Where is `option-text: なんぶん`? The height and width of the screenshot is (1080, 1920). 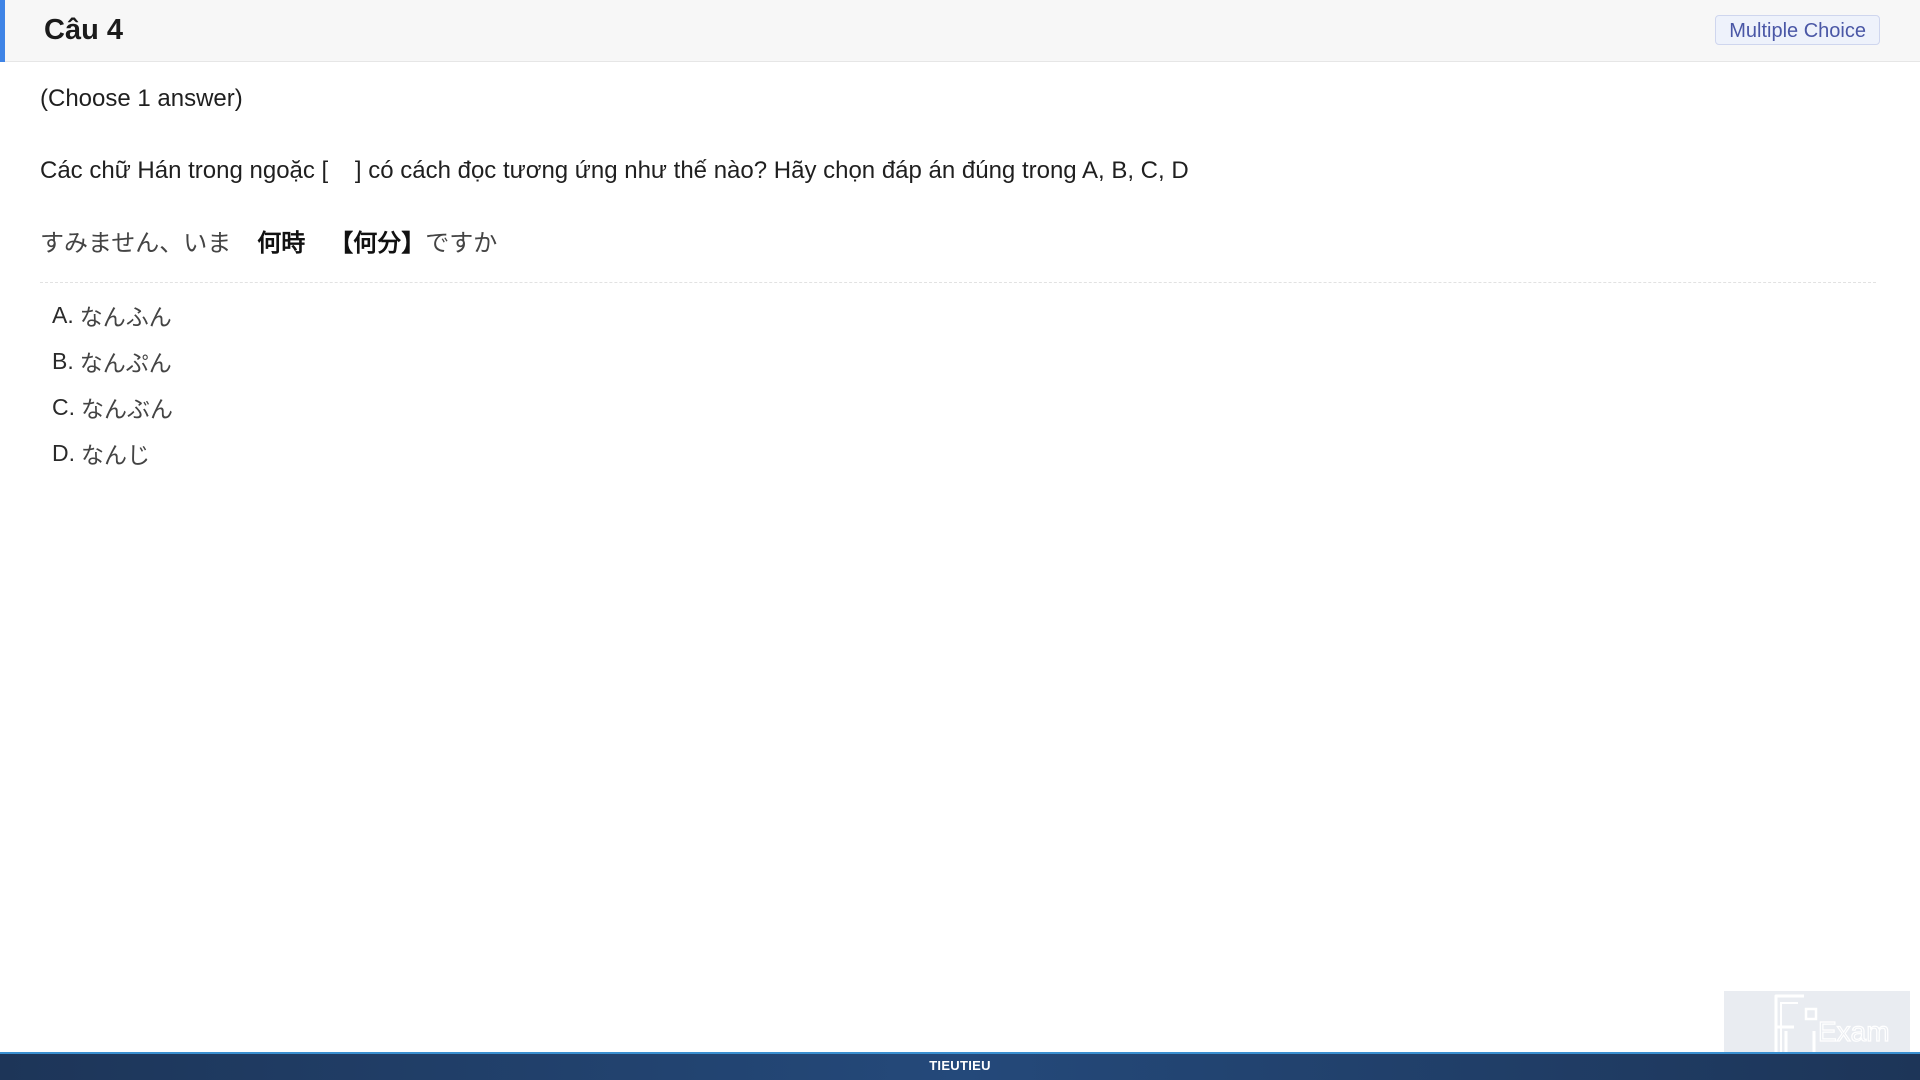 option-text: なんぶん is located at coordinates (127, 410).